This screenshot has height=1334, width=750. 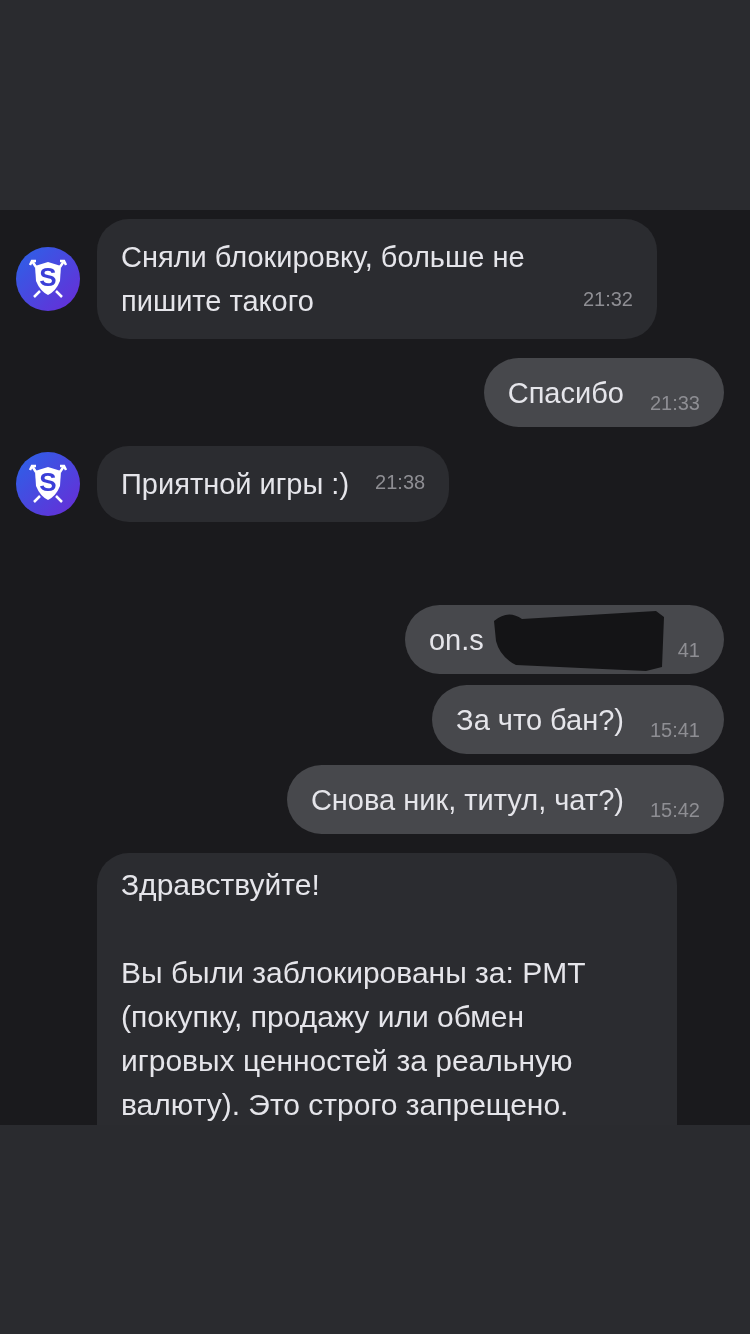 What do you see at coordinates (456, 640) in the screenshot?
I see `message-text: on.s` at bounding box center [456, 640].